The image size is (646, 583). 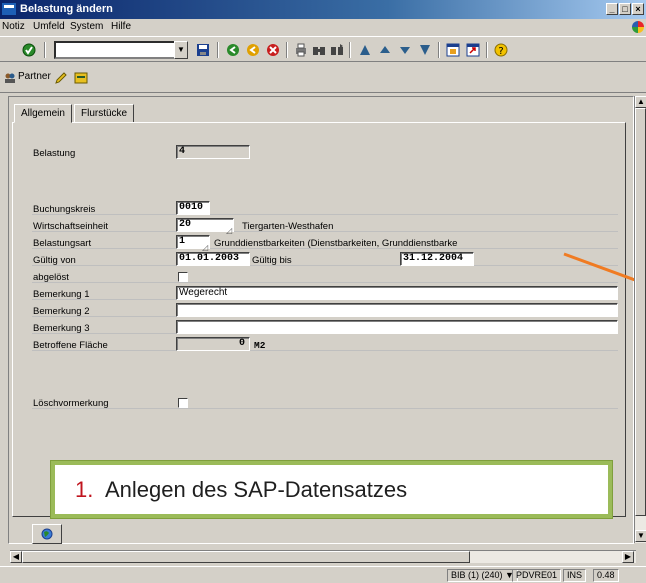 What do you see at coordinates (640, 536) in the screenshot?
I see `scroll-down-button: ▼` at bounding box center [640, 536].